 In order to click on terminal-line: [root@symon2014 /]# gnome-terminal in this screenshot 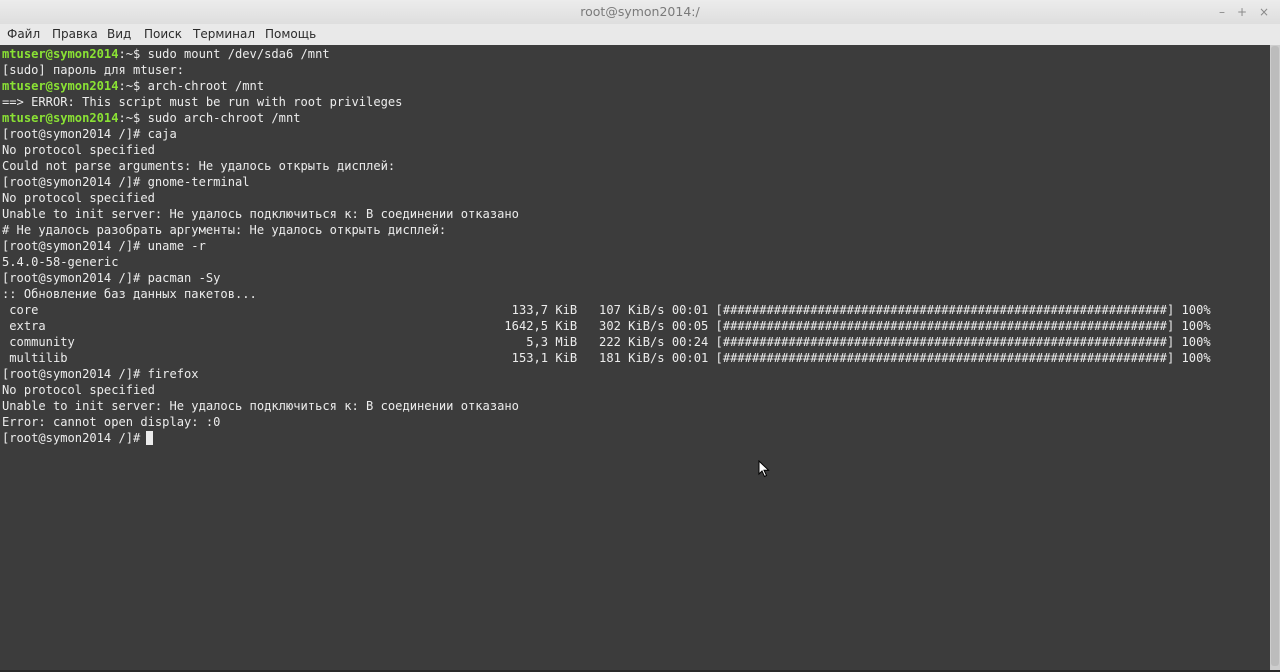, I will do `click(126, 182)`.